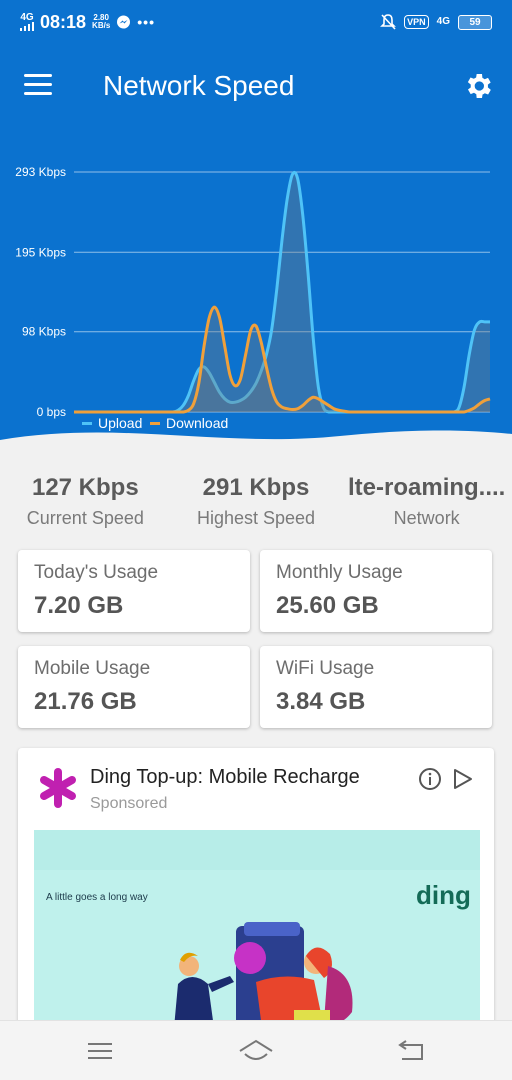 The width and height of the screenshot is (512, 1080). I want to click on mobile-usage-card: Mobile Usage 21.76 GB, so click(134, 687).